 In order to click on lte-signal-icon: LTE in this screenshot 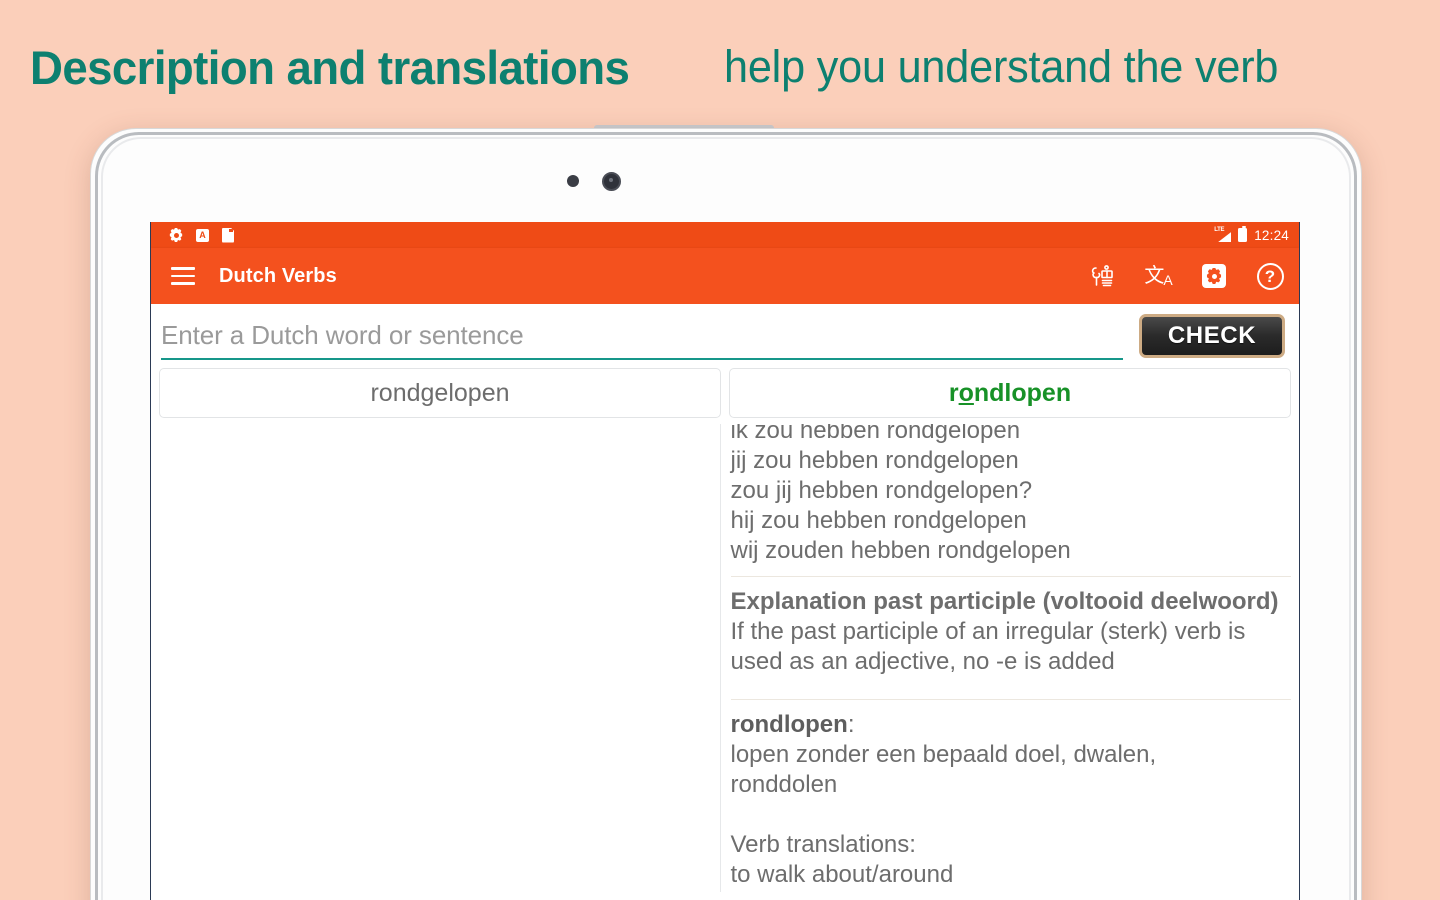, I will do `click(1223, 234)`.